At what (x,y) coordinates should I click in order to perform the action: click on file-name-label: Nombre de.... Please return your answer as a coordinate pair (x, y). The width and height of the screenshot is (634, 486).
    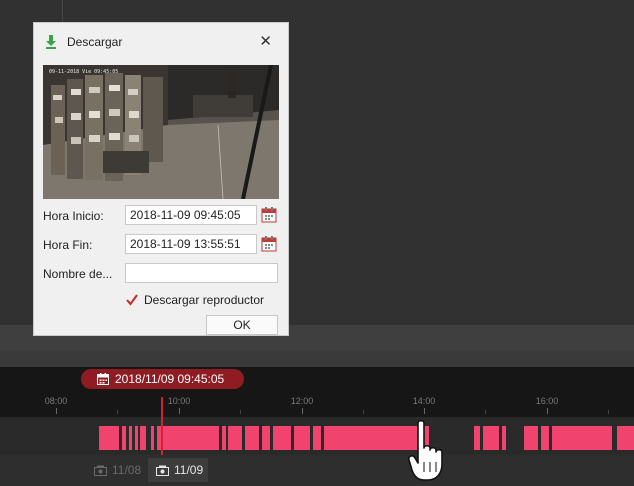
    Looking at the image, I should click on (78, 274).